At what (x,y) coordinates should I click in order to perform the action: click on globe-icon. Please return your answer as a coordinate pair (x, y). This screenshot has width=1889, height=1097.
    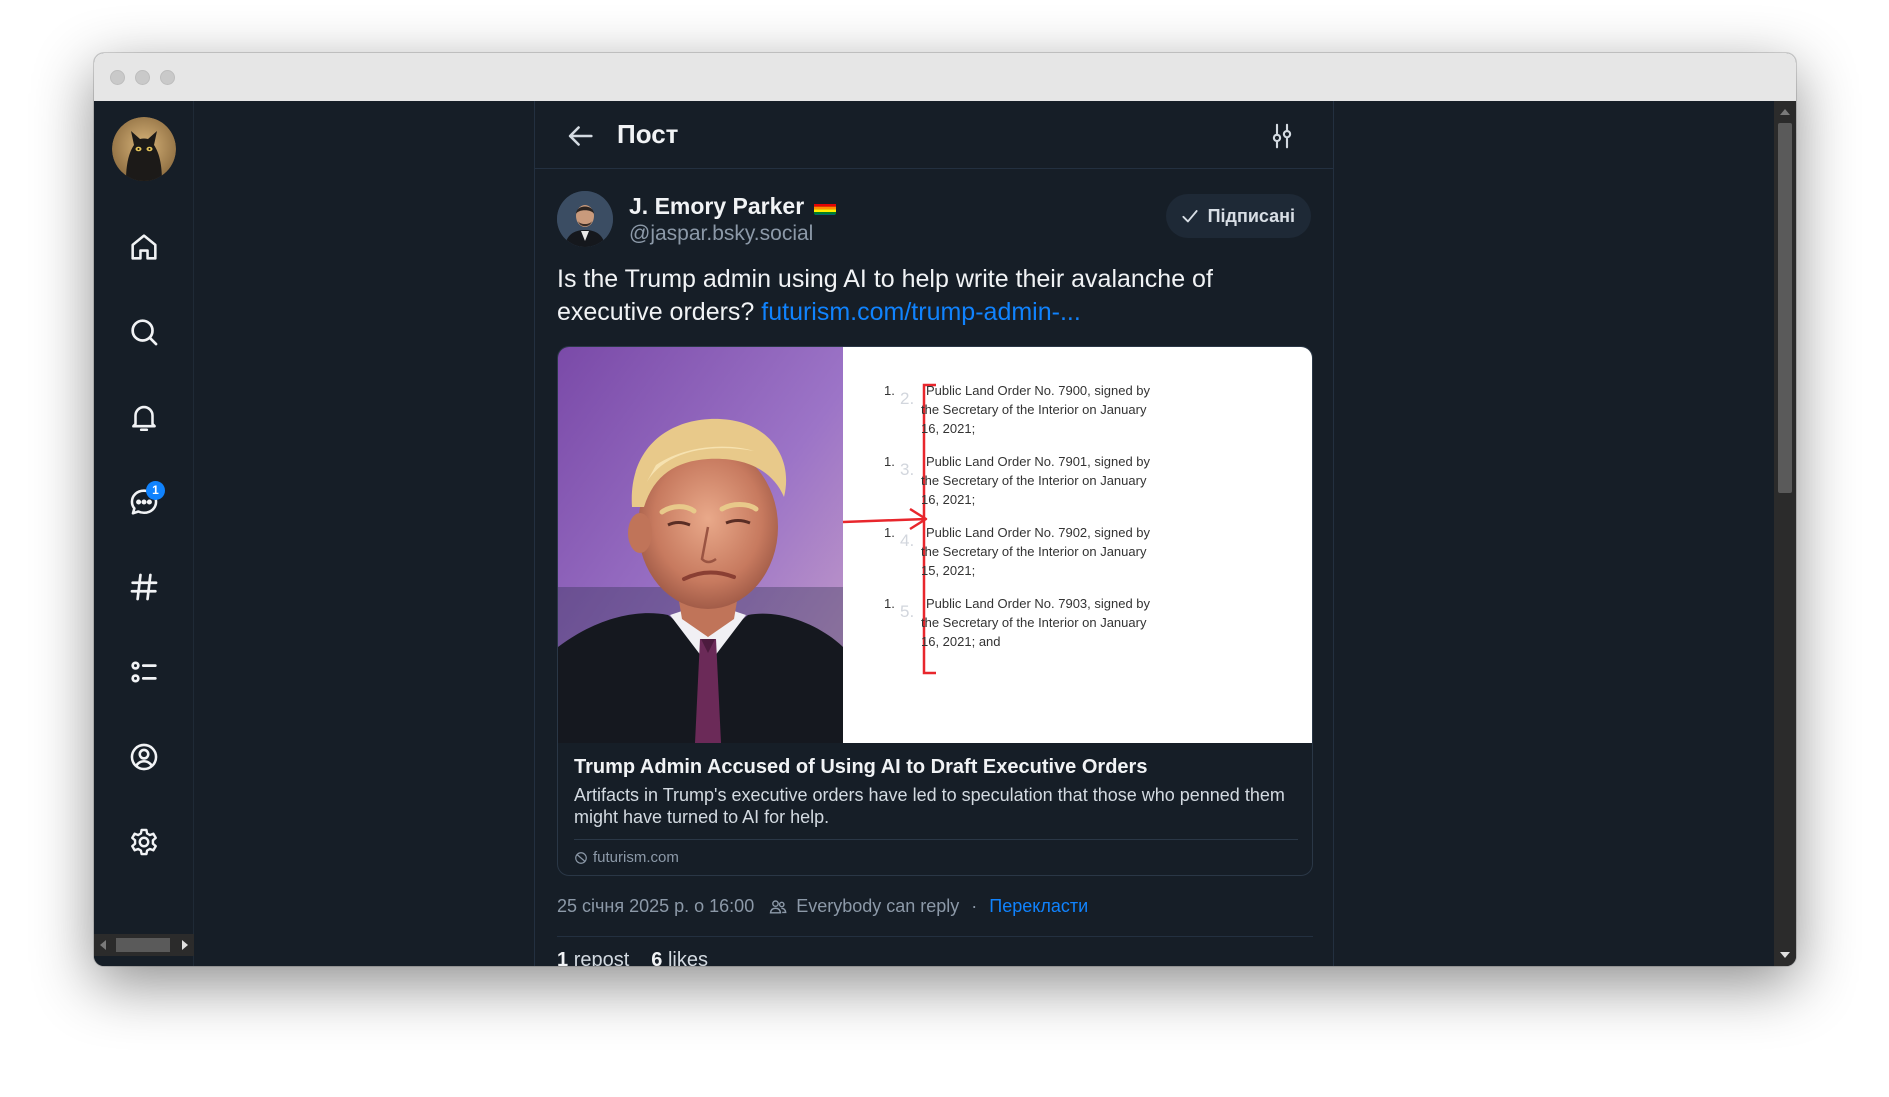
    Looking at the image, I should click on (581, 857).